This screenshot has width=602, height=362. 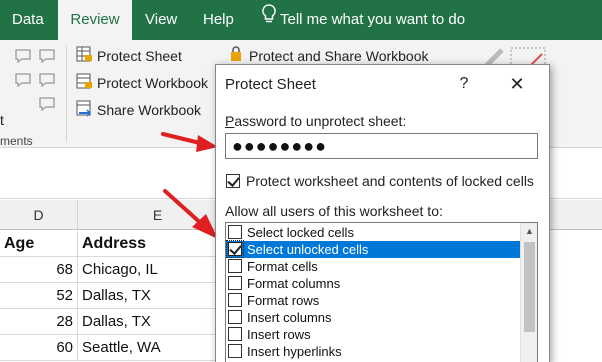 I want to click on column-header-d: D, so click(x=39, y=215).